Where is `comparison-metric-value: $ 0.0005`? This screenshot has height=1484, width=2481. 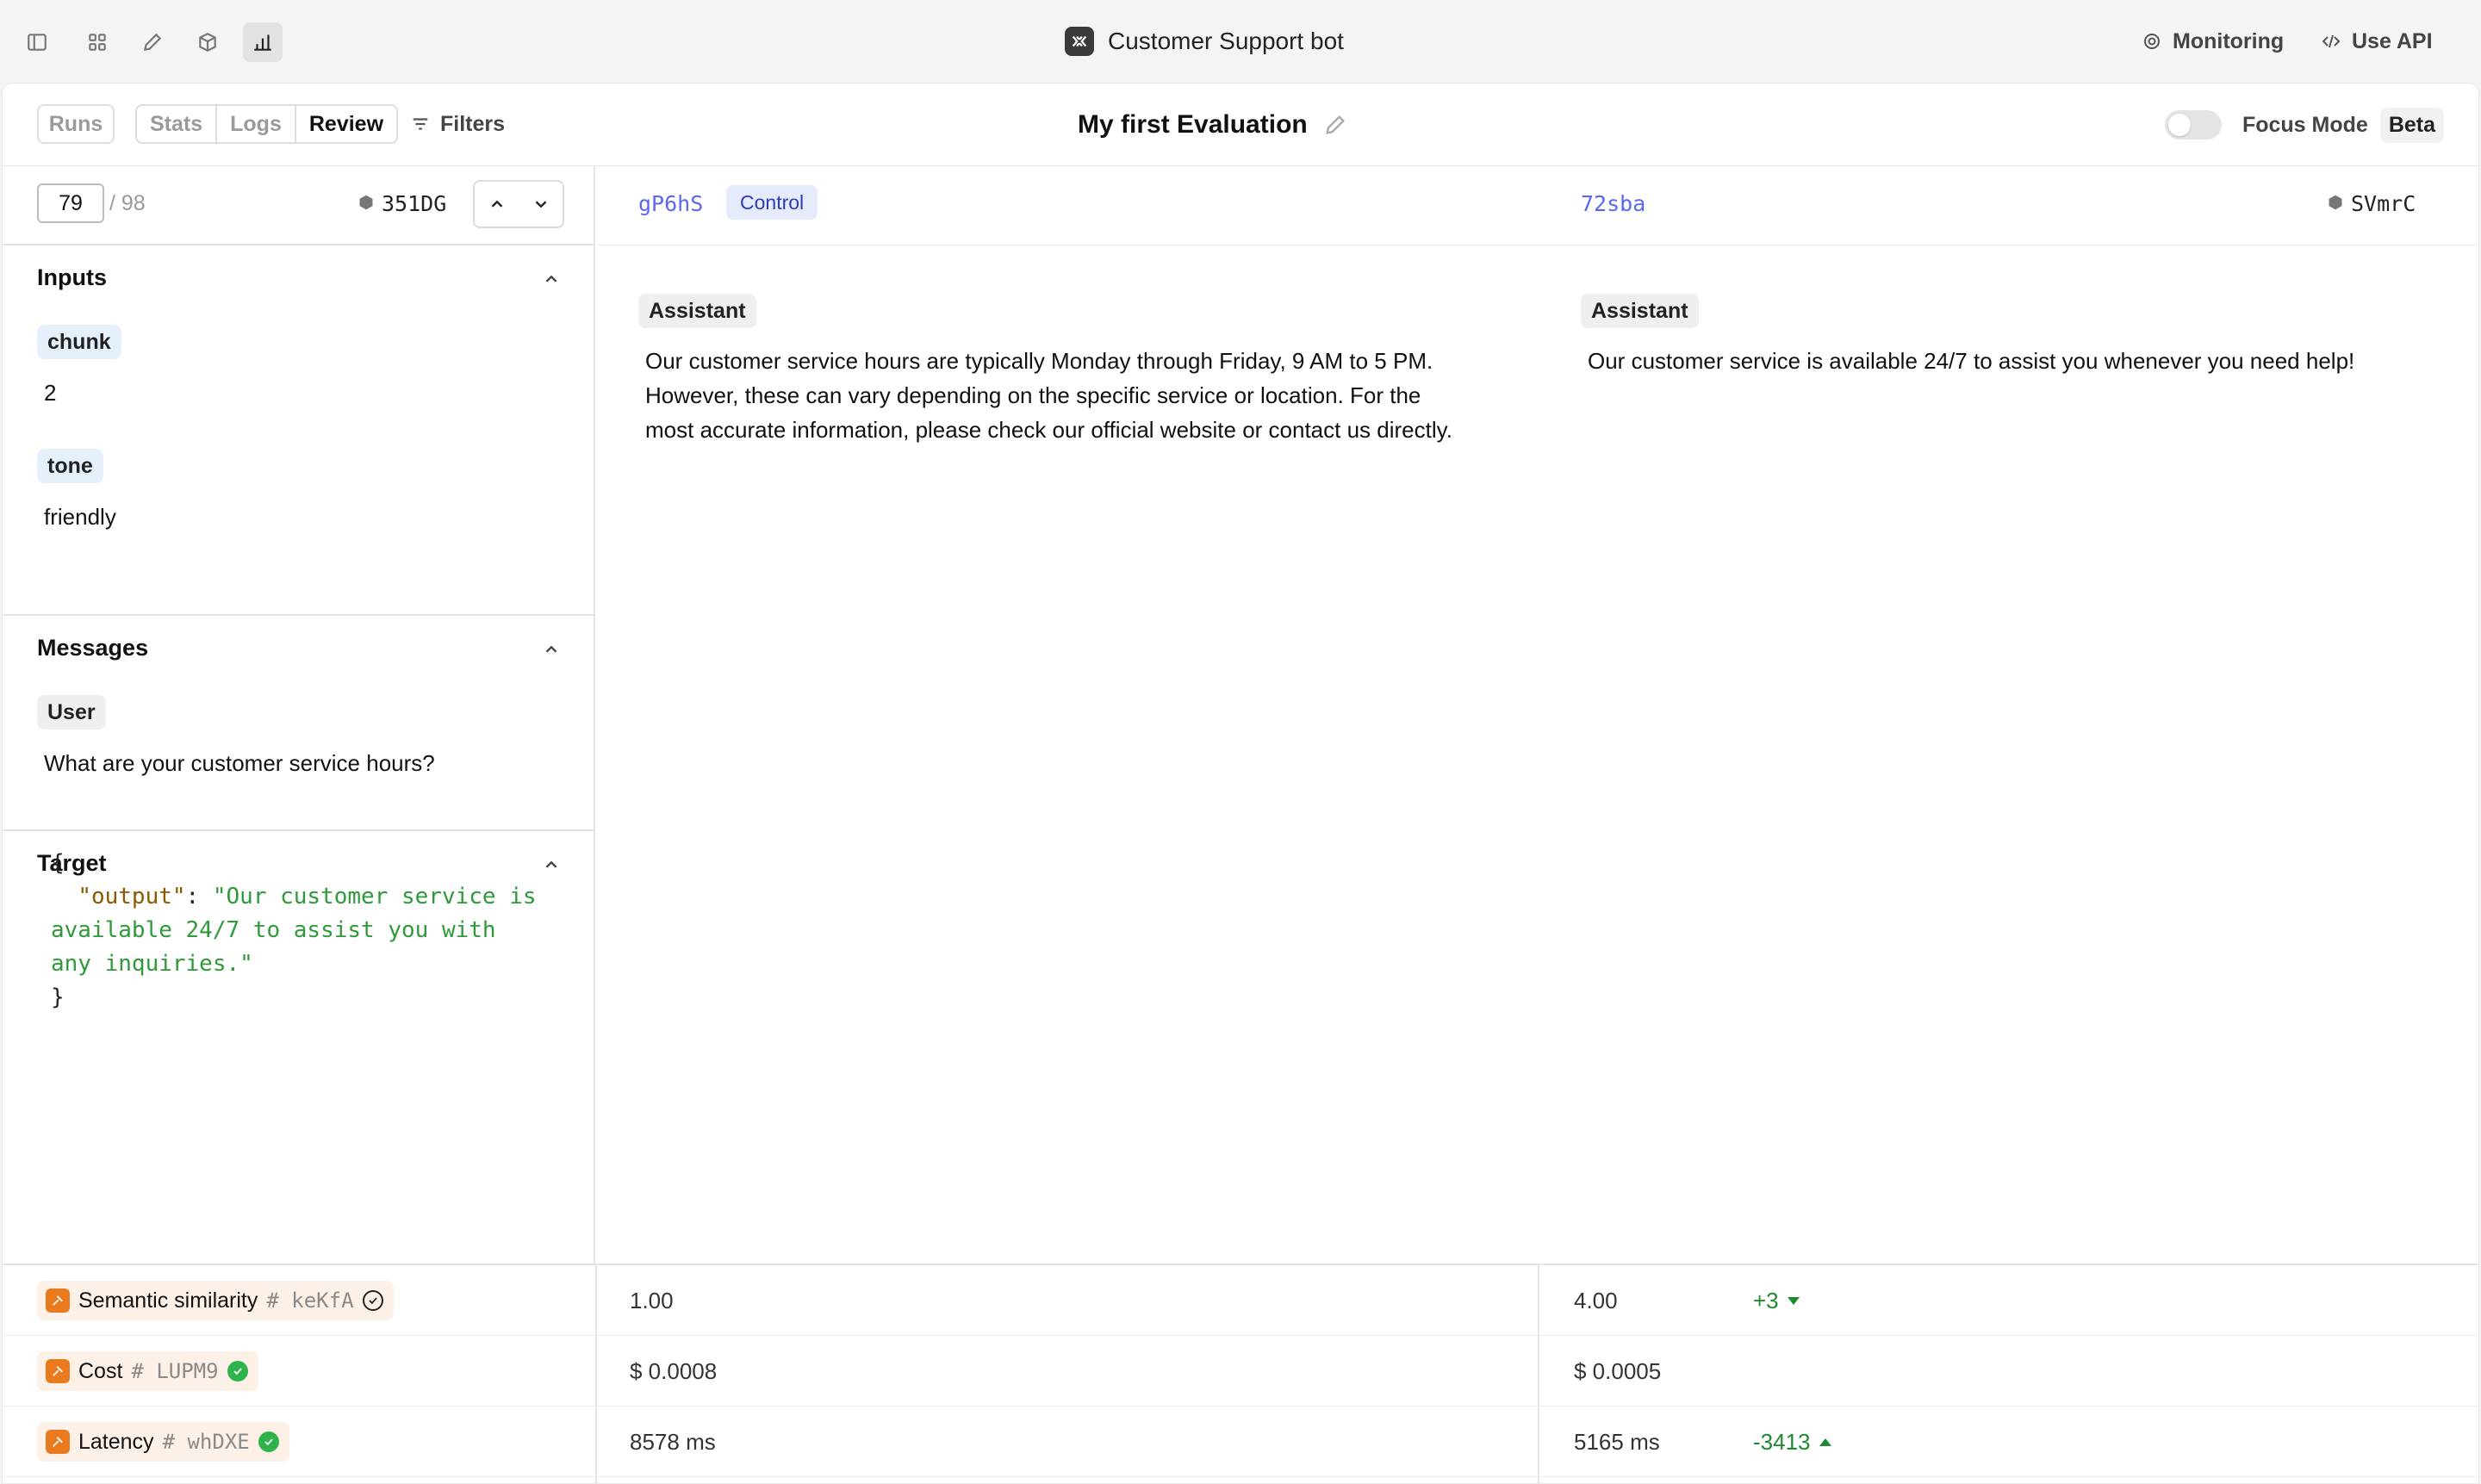 comparison-metric-value: $ 0.0005 is located at coordinates (1618, 1370).